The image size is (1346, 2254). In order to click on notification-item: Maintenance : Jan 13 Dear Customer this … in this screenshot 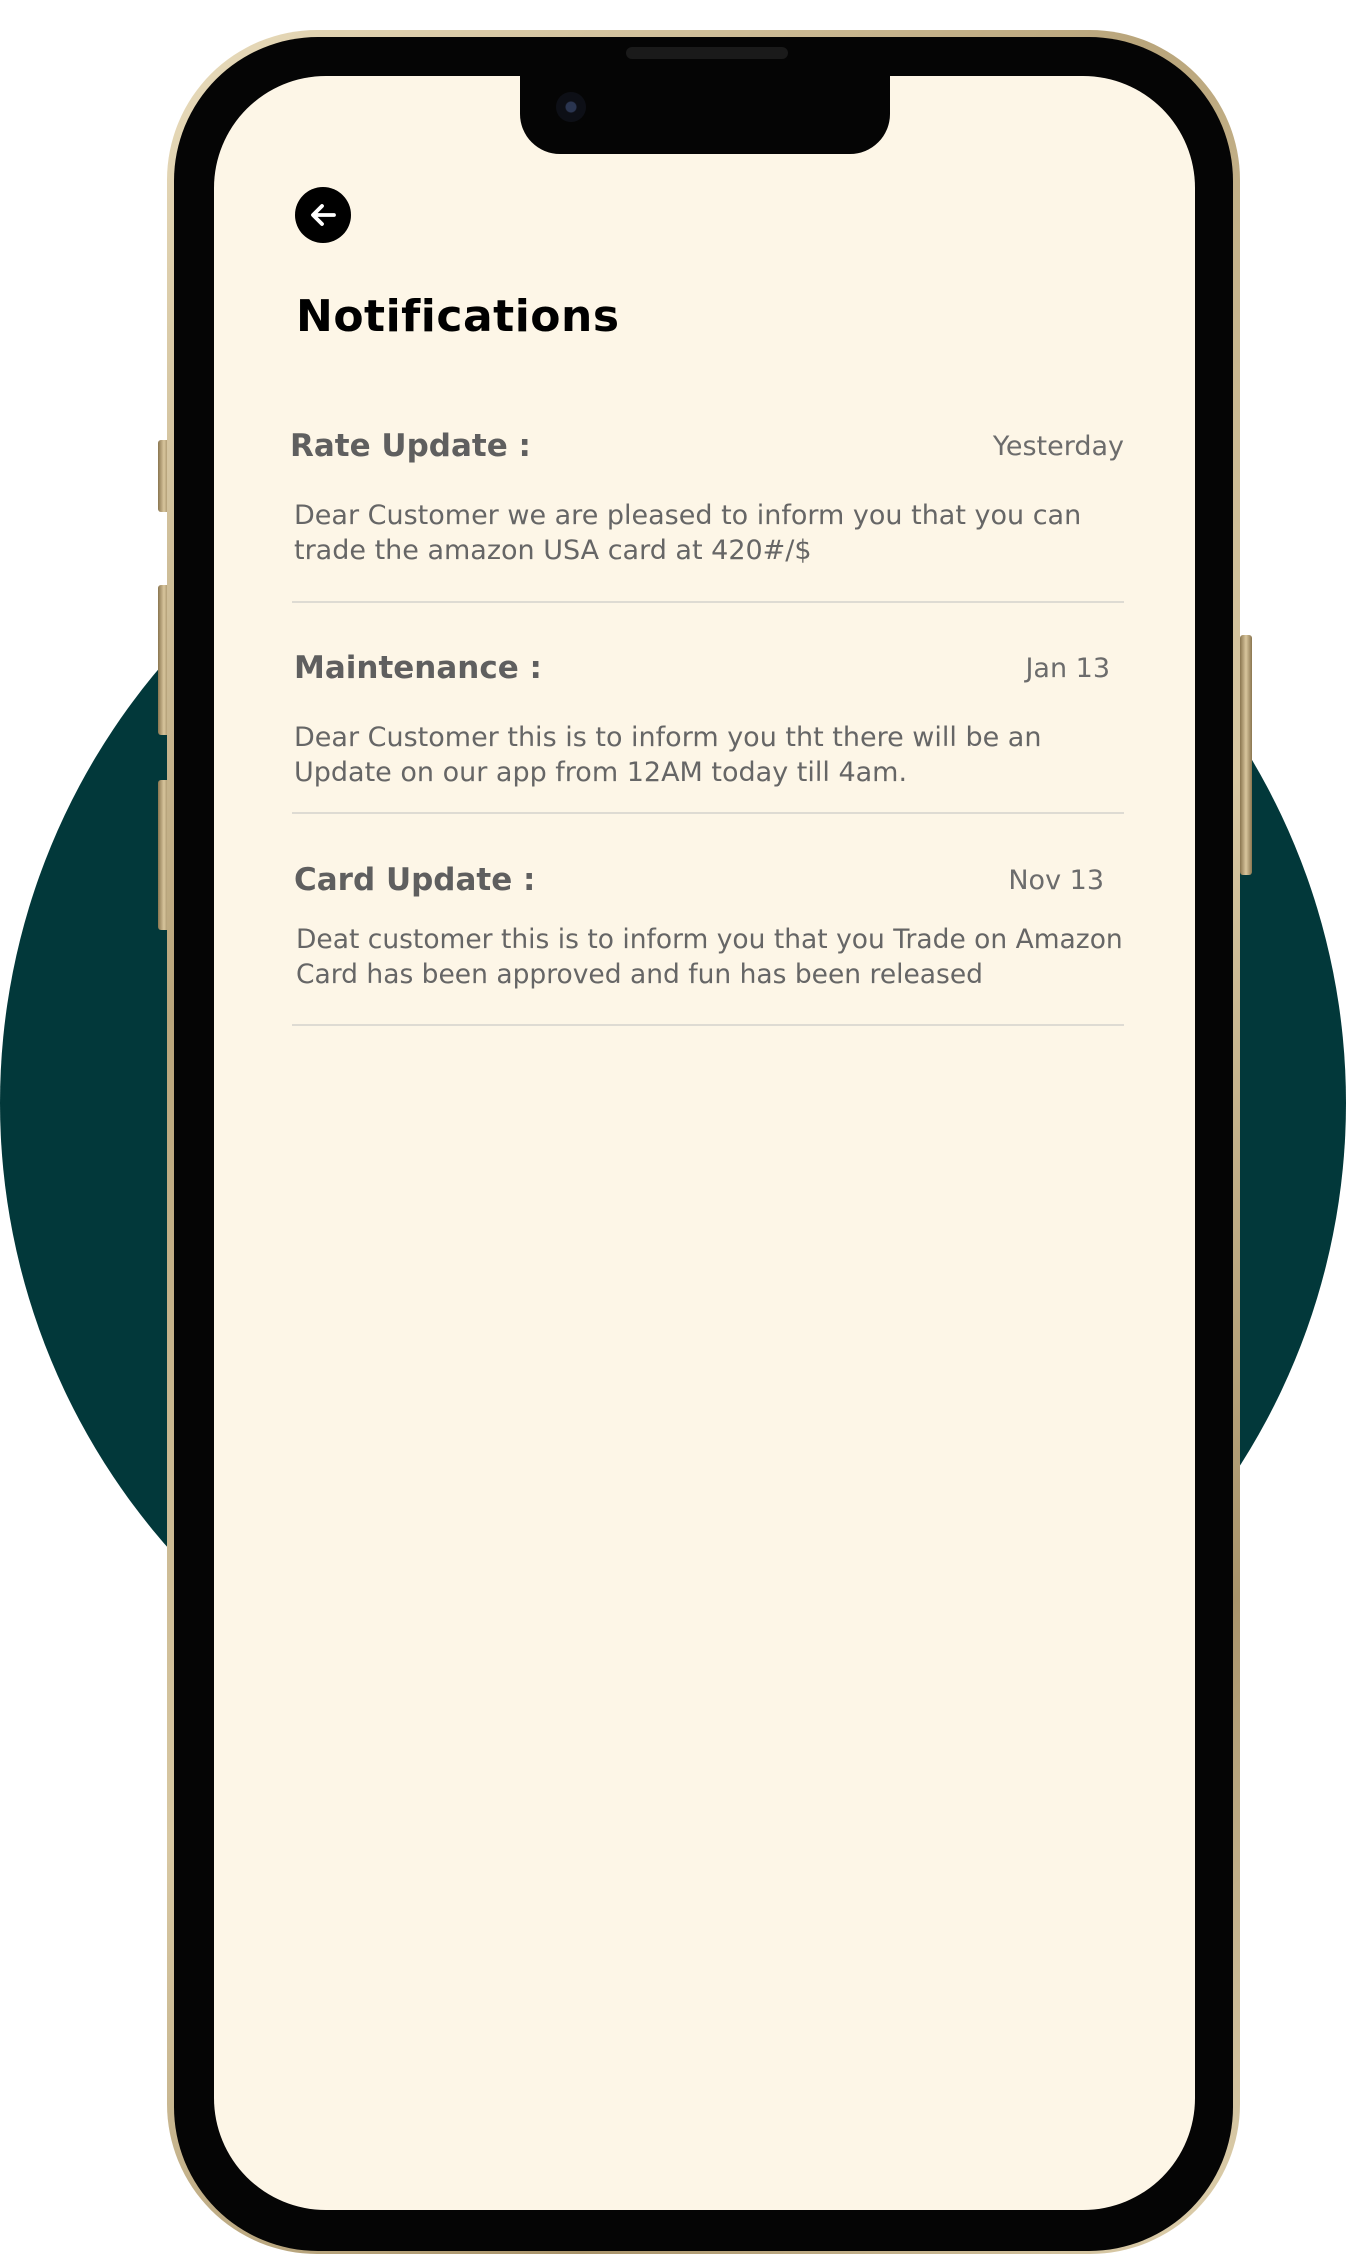, I will do `click(702, 720)`.